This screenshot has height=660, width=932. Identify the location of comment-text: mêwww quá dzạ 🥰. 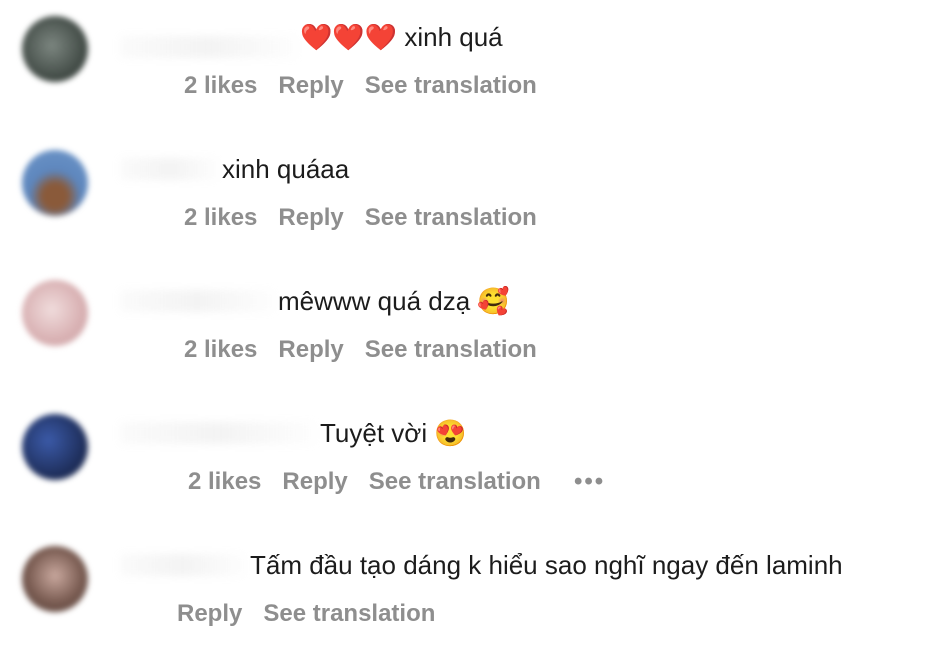
(394, 301).